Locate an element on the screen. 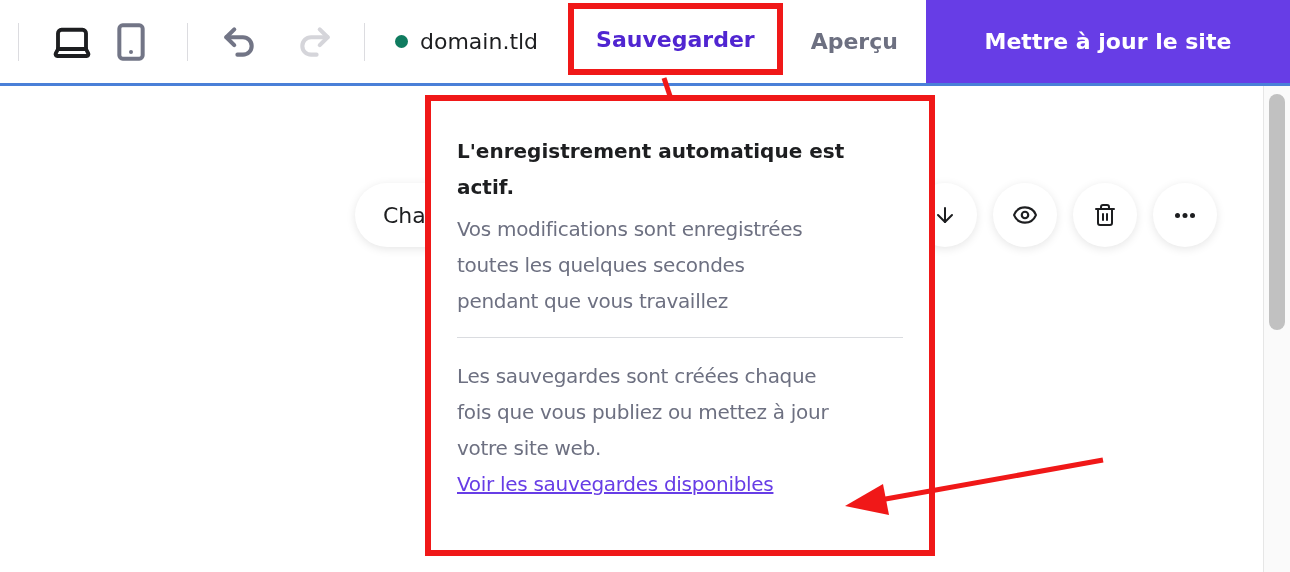  scrollbar is located at coordinates (1276, 329).